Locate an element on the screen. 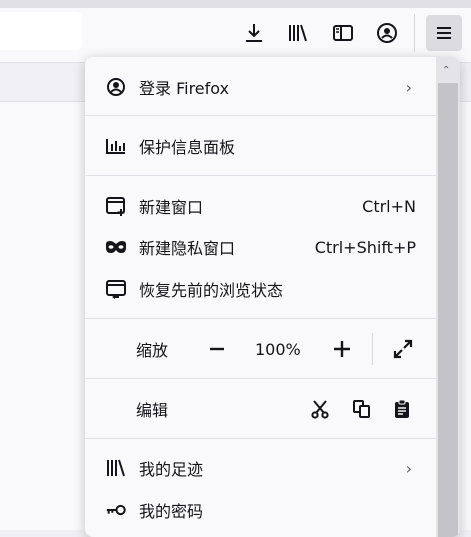  zoom-out-button is located at coordinates (217, 349).